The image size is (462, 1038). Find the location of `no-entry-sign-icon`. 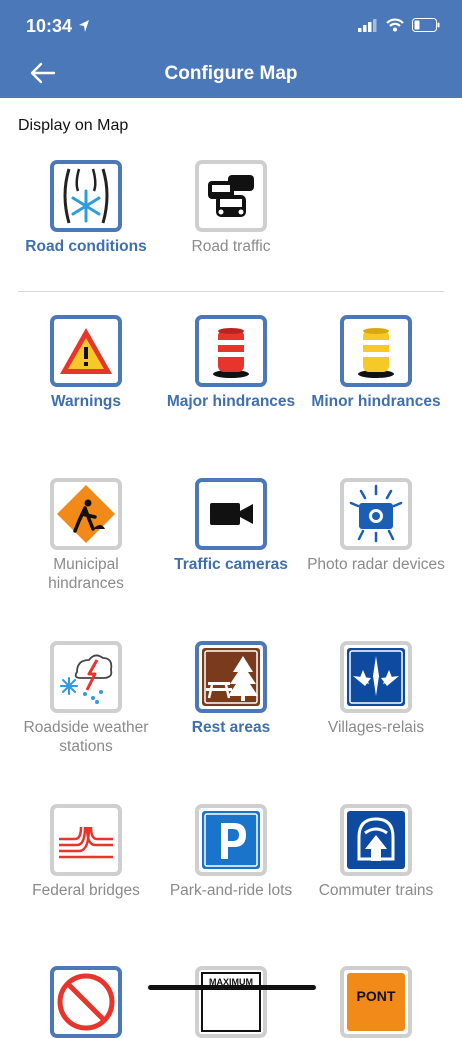

no-entry-sign-icon is located at coordinates (86, 1002).